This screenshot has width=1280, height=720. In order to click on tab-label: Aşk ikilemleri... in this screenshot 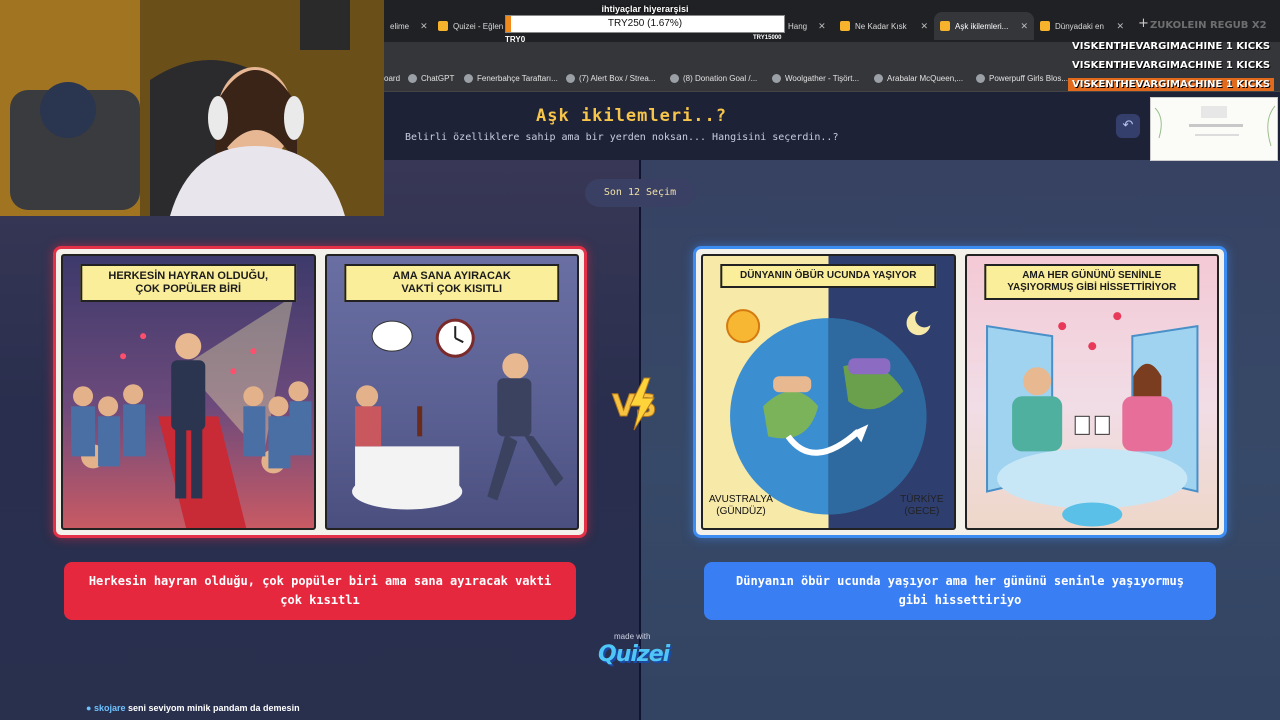, I will do `click(982, 26)`.